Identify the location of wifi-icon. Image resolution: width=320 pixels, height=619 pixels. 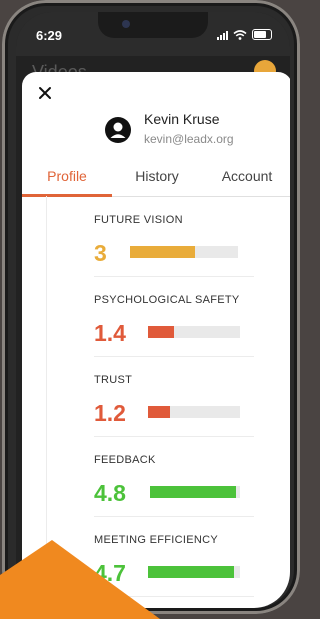
(240, 34).